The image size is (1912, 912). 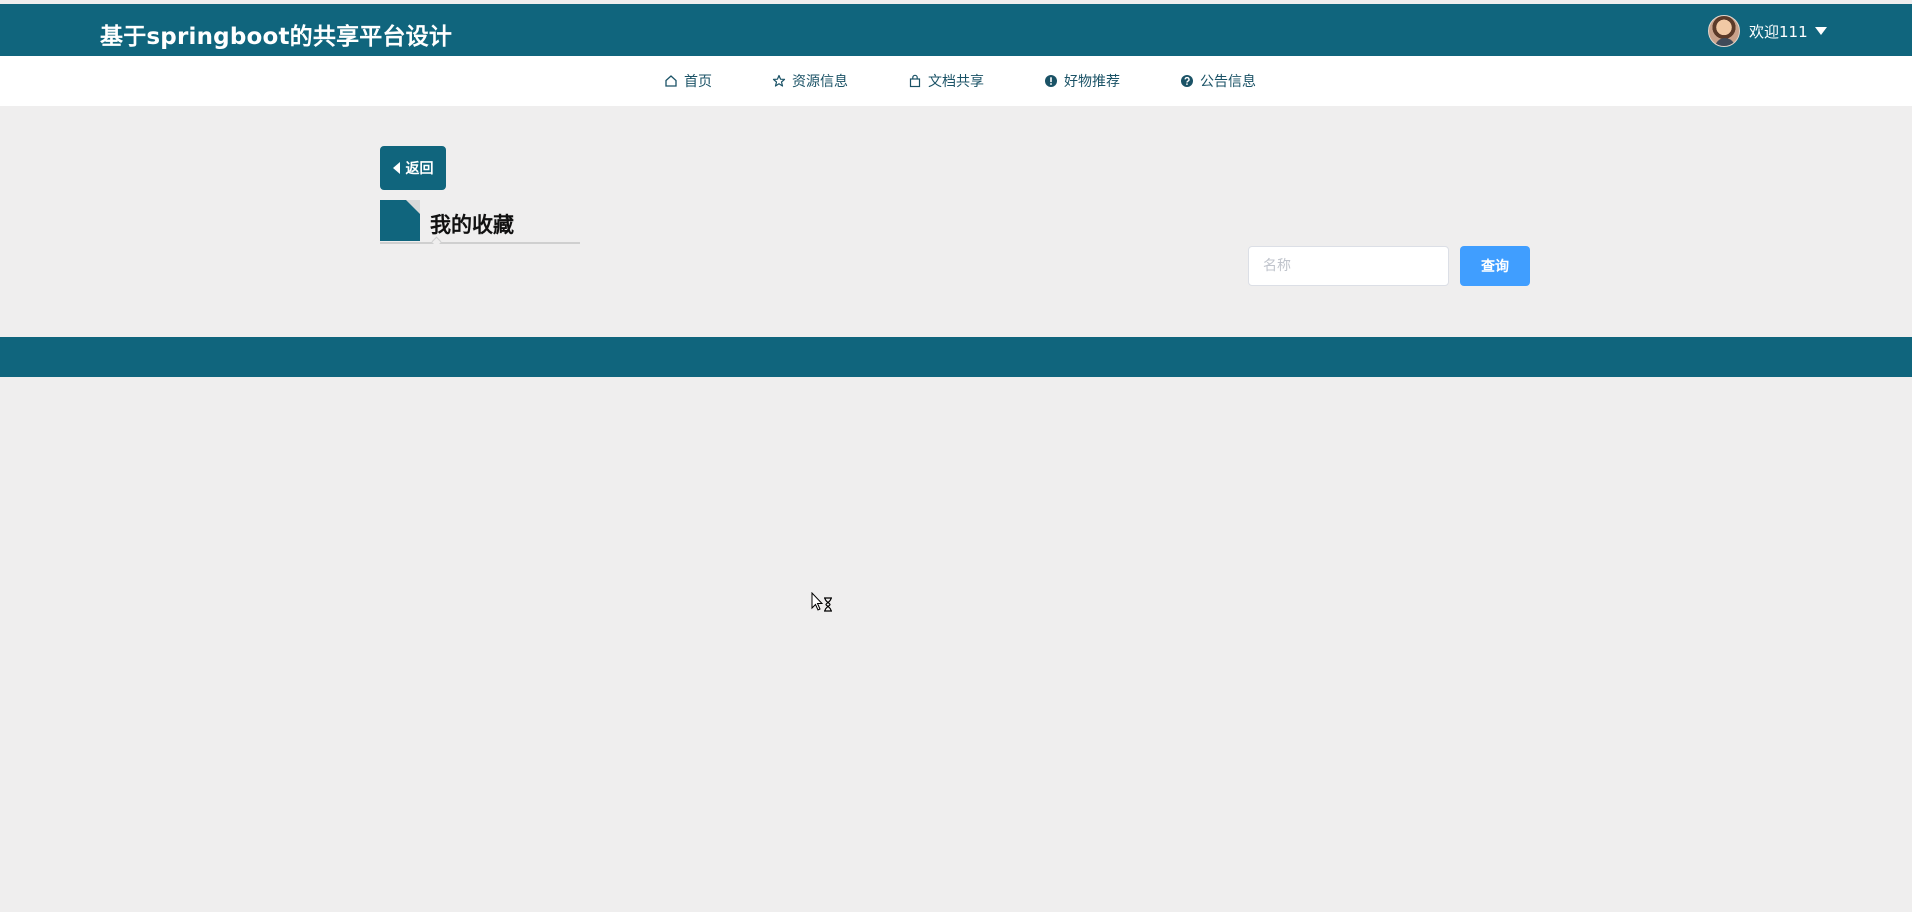 What do you see at coordinates (1051, 81) in the screenshot?
I see `exclamation-circle-icon` at bounding box center [1051, 81].